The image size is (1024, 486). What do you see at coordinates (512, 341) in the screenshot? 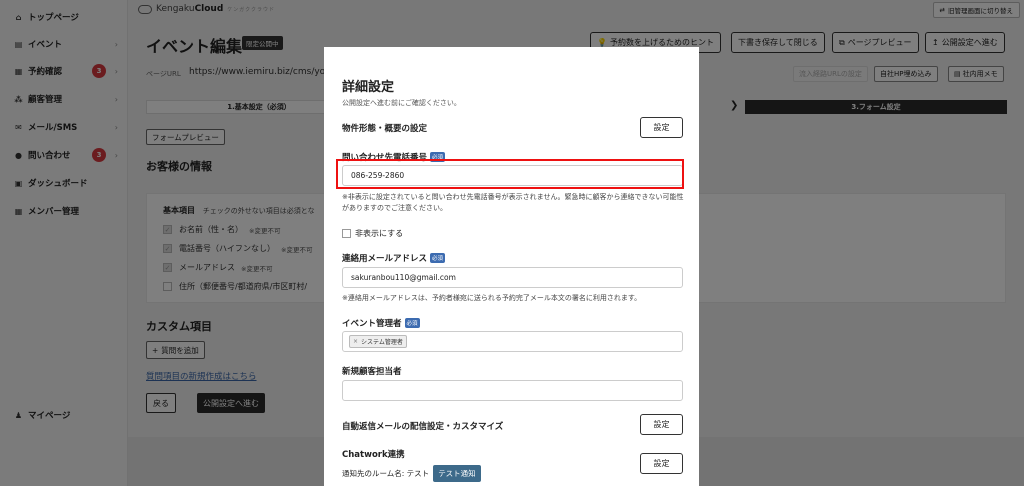
I see `manager-select: × システム管理者` at bounding box center [512, 341].